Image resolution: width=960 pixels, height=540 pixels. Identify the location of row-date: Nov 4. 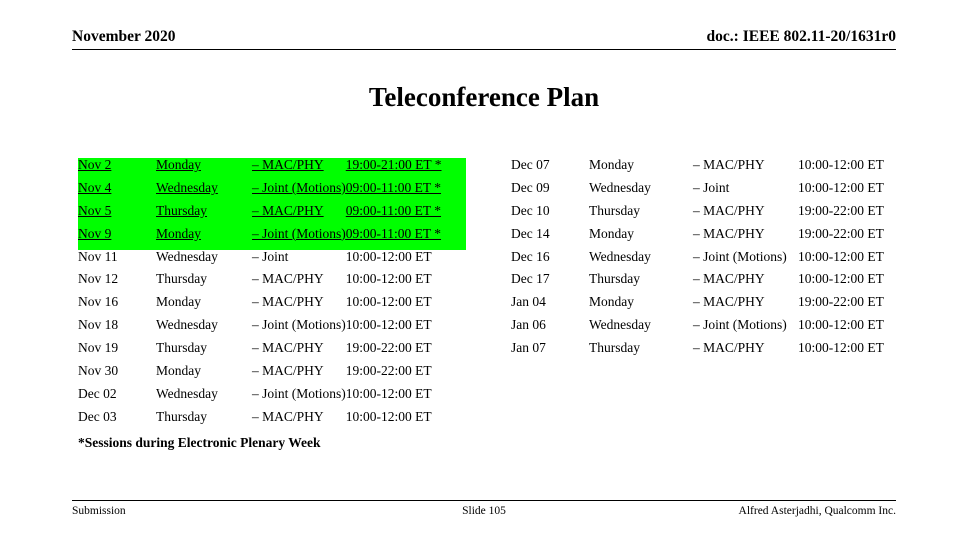
(117, 192).